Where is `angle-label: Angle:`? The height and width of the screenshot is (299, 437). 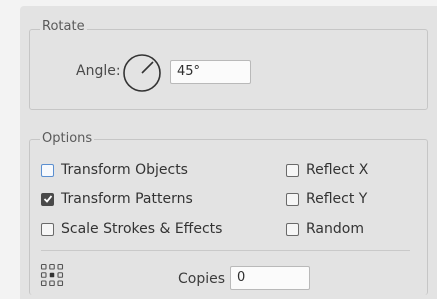
angle-label: Angle: is located at coordinates (98, 71).